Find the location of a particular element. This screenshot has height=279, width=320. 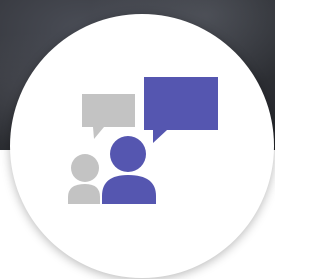

gray-person-icon is located at coordinates (84, 179).